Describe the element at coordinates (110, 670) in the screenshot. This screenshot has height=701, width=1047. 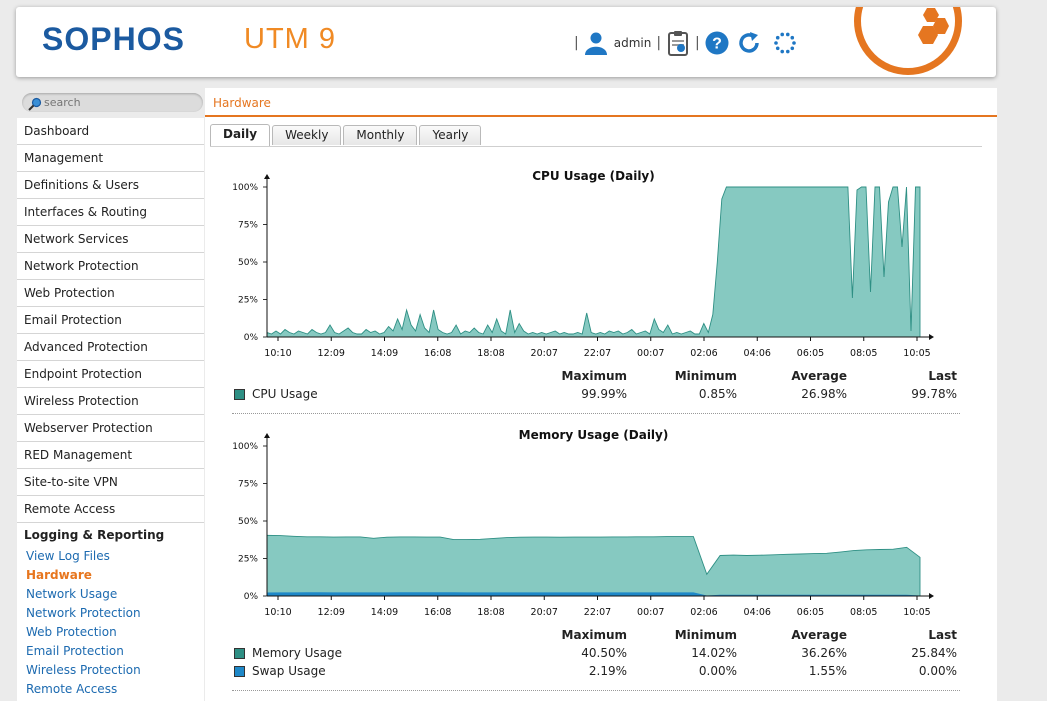
I see `sidebar-subitem-wireless-protection: Wireless Protection` at that location.